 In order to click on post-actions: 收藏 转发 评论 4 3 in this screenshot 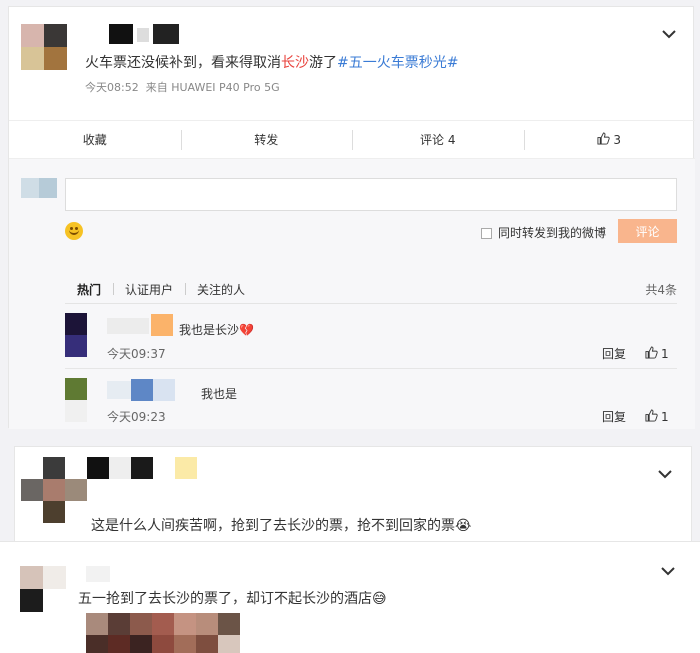, I will do `click(352, 139)`.